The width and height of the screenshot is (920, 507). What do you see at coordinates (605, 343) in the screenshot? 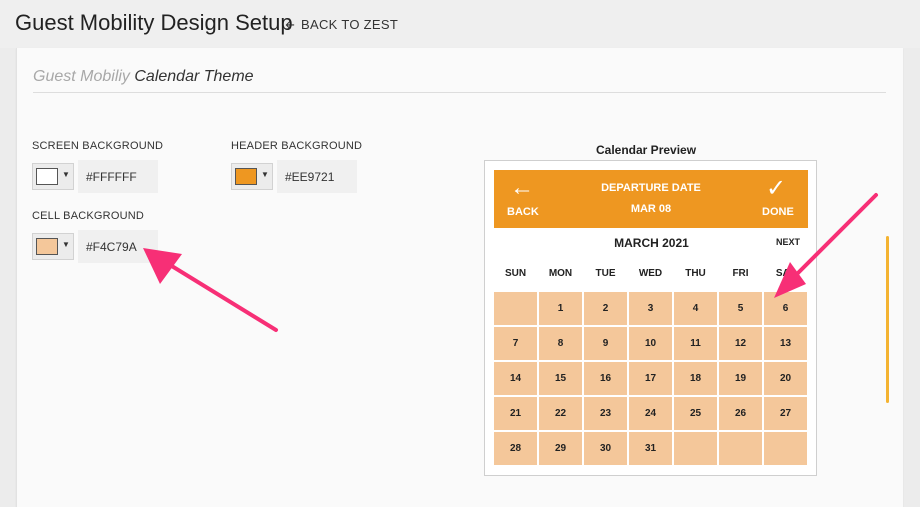
I see `calendar-day-cell: 9` at bounding box center [605, 343].